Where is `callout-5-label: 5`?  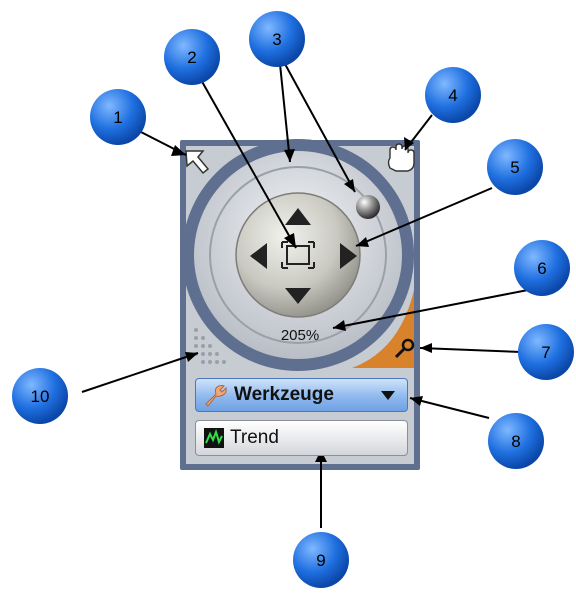
callout-5-label: 5 is located at coordinates (514, 167).